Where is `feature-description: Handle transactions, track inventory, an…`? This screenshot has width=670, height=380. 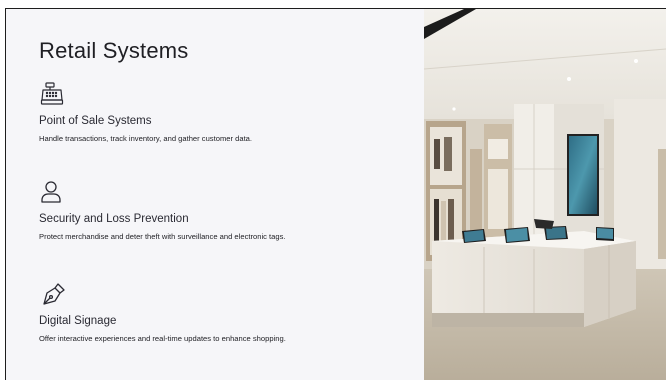
feature-description: Handle transactions, track inventory, an… is located at coordinates (146, 138).